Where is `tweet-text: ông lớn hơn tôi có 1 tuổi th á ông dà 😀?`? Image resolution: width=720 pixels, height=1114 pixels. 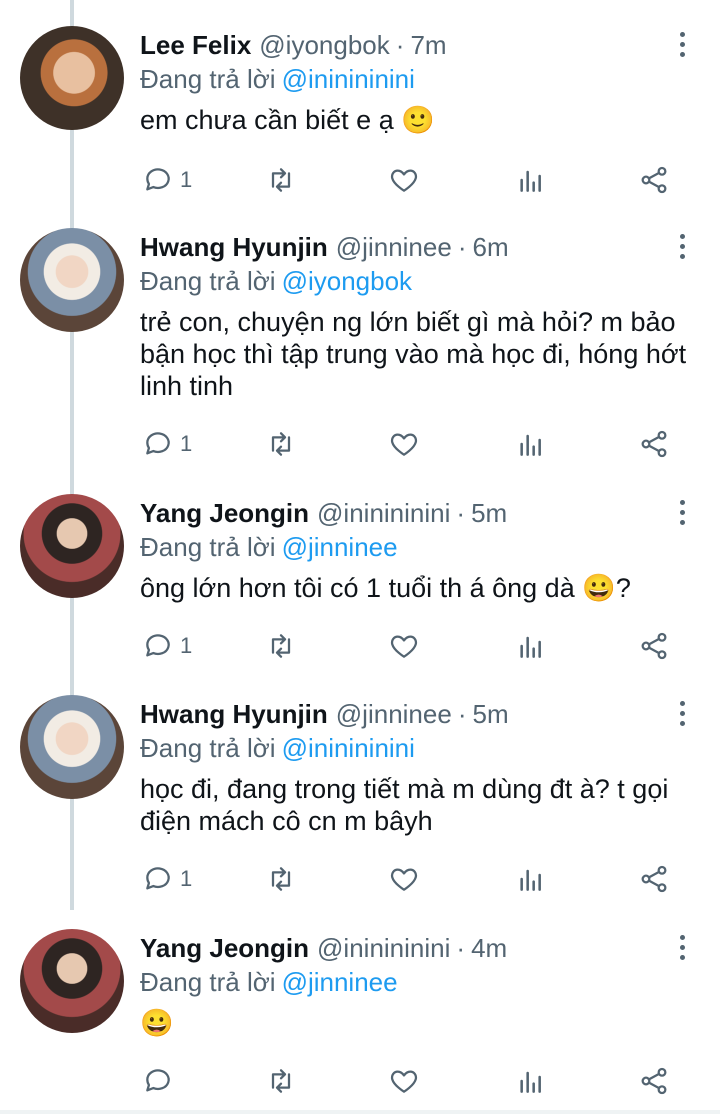
tweet-text: ông lớn hơn tôi có 1 tuổi th á ông dà 😀? is located at coordinates (385, 588).